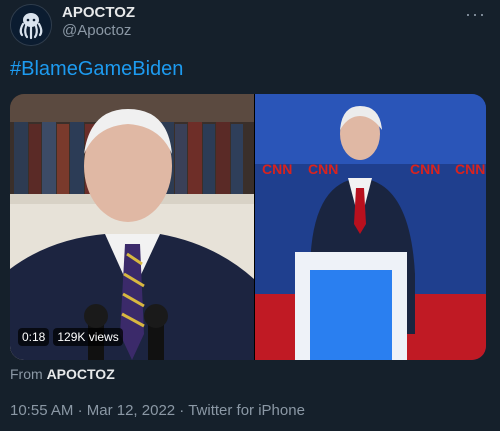 This screenshot has height=431, width=500. I want to click on video-badges: 0:18 129K views, so click(70, 337).